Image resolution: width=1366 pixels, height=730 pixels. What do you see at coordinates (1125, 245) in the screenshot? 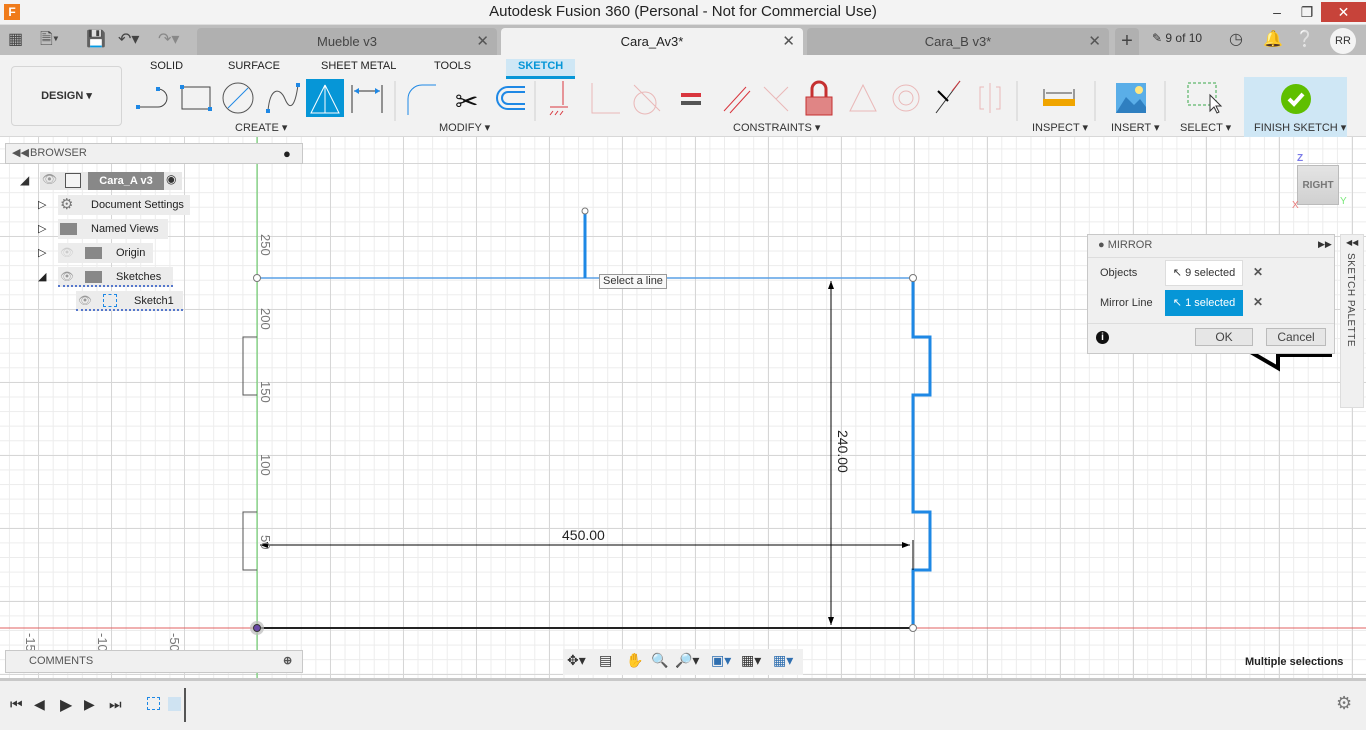
I see `mirror-dialog-title: ● MIRROR` at bounding box center [1125, 245].